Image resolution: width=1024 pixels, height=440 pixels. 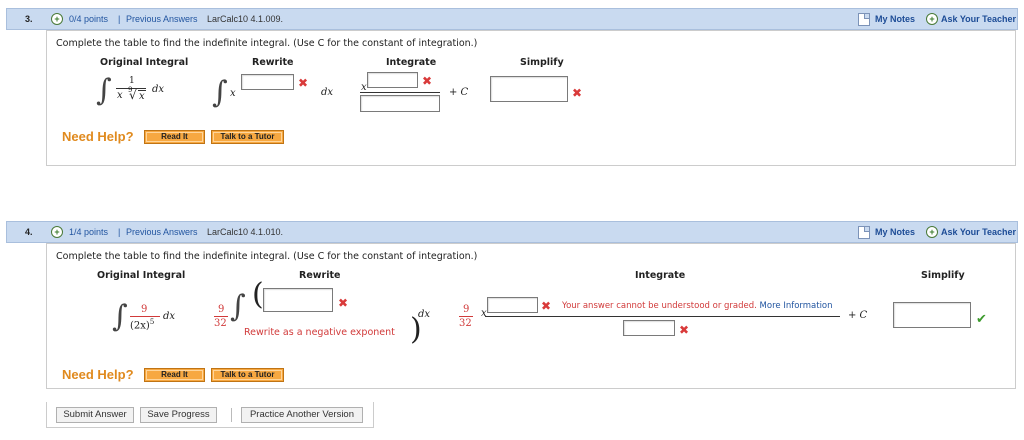 What do you see at coordinates (319, 332) in the screenshot?
I see `rewrite-hint: Rewrite as a negative exponent` at bounding box center [319, 332].